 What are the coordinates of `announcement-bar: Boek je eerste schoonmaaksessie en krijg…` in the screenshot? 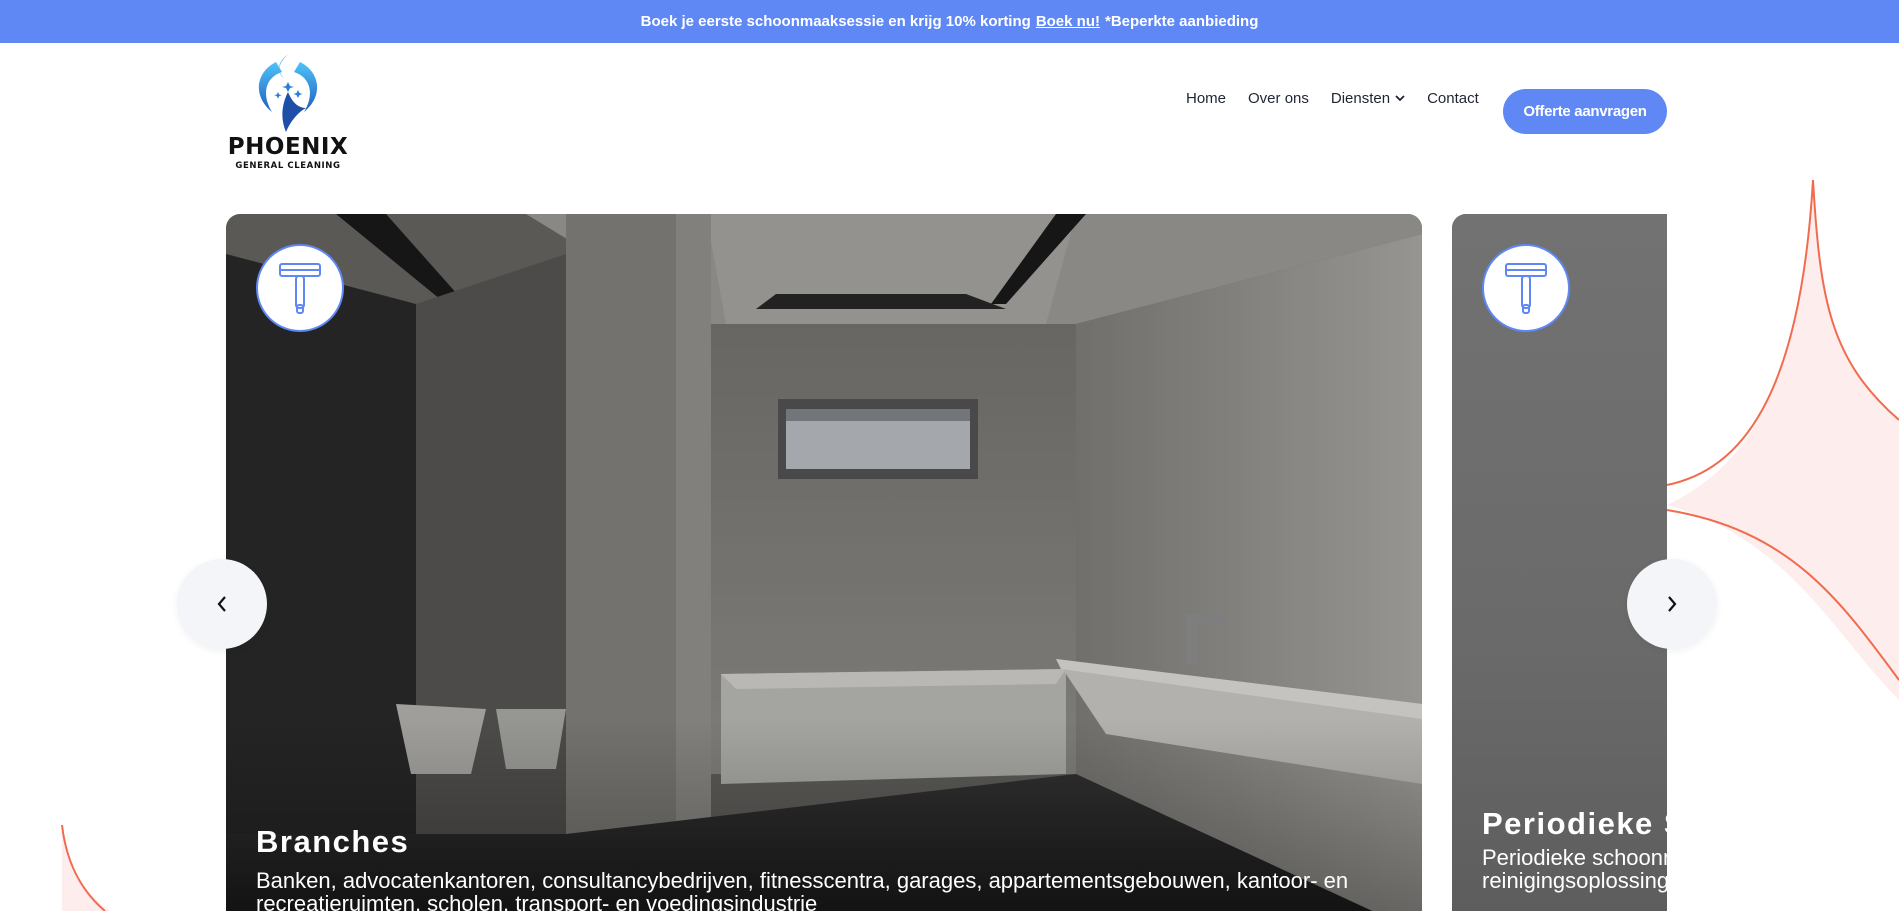 It's located at (949, 21).